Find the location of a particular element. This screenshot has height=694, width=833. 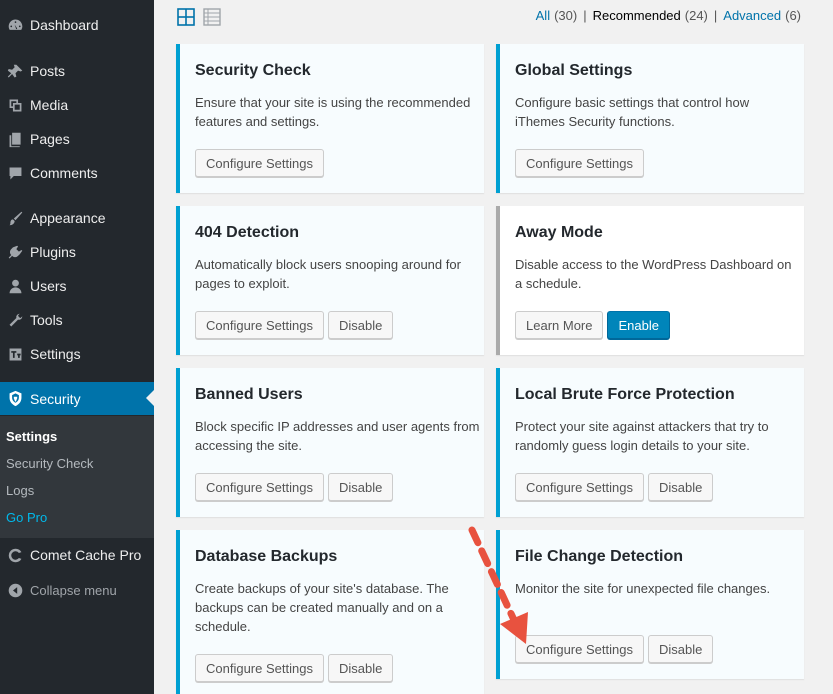

learn-more-button: Learn More is located at coordinates (559, 325).